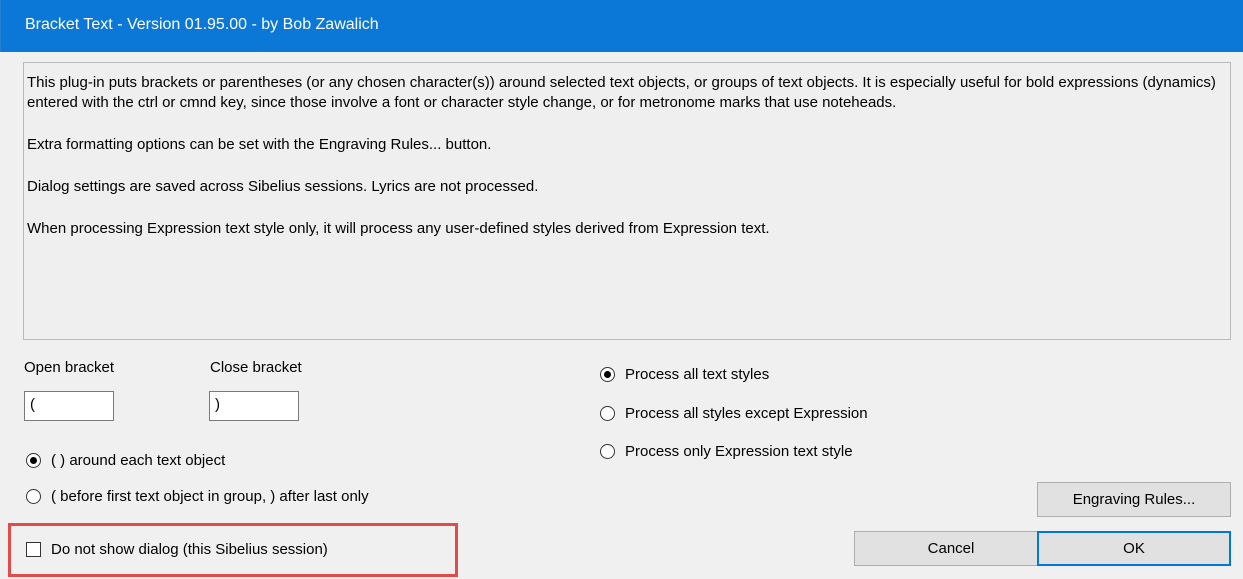 This screenshot has height=579, width=1243. I want to click on do-not-show-dialog-checkbox, so click(33, 549).